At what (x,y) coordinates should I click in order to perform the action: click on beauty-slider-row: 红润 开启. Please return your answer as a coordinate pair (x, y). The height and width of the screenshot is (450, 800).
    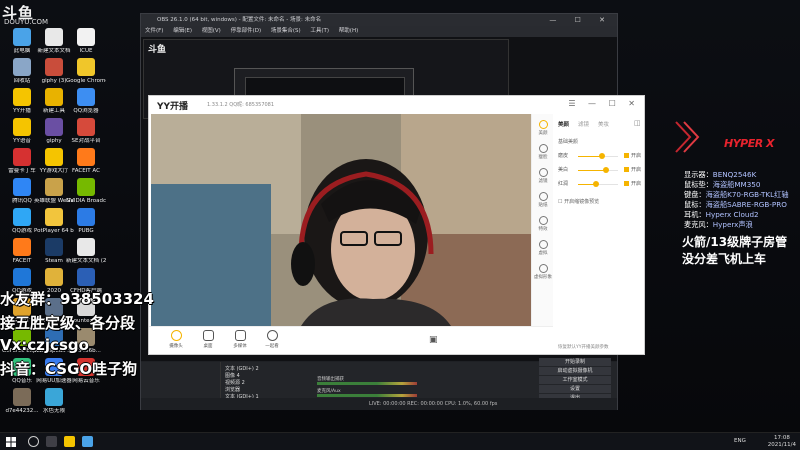
    Looking at the image, I should click on (601, 184).